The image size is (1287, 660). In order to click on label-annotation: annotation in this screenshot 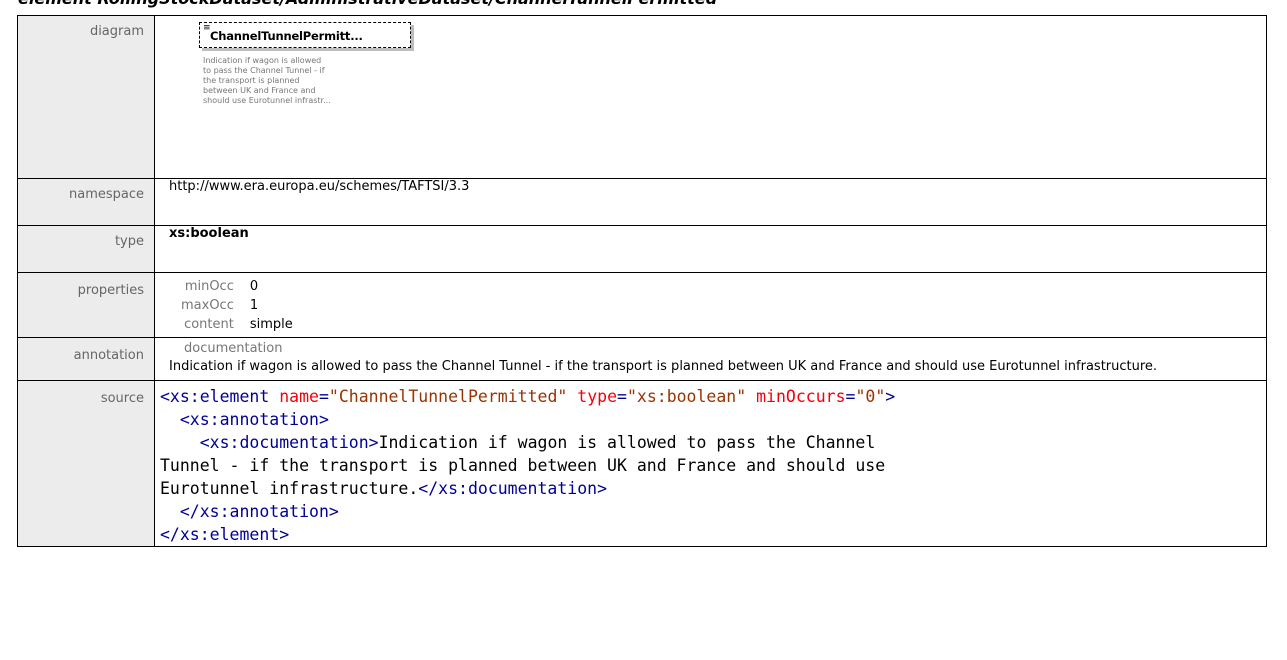, I will do `click(86, 359)`.